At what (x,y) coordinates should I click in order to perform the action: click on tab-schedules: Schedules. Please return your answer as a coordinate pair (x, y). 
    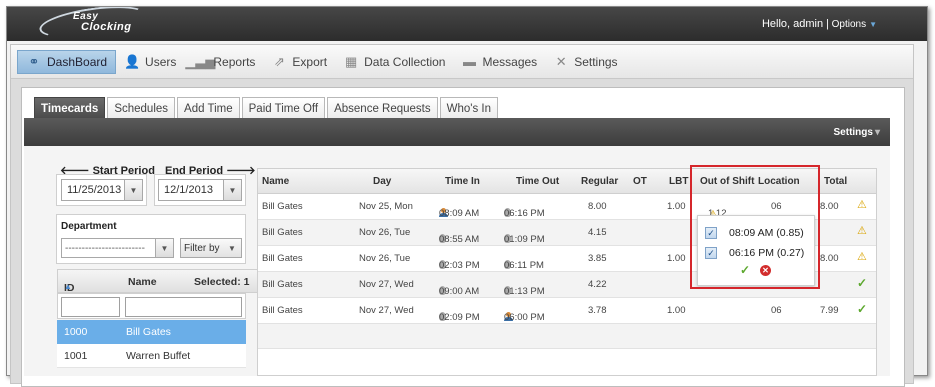
    Looking at the image, I should click on (141, 108).